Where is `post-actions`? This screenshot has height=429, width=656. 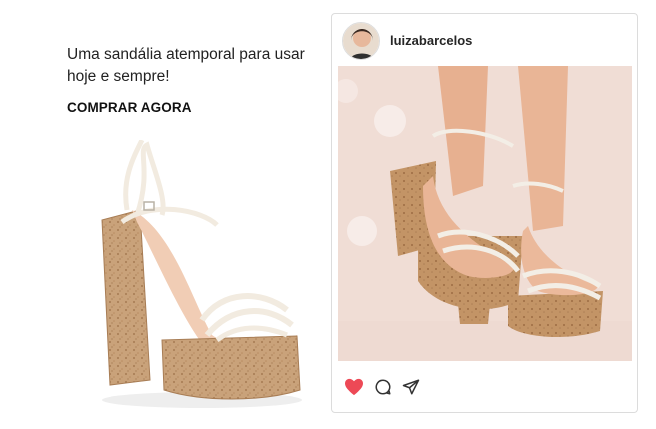 post-actions is located at coordinates (444, 390).